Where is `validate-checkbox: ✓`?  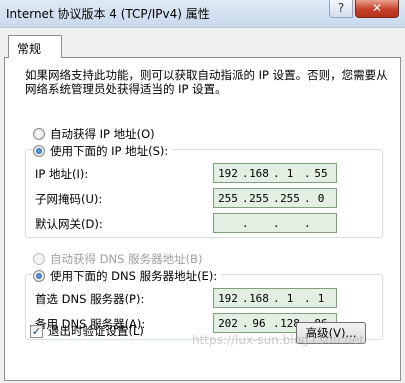 validate-checkbox: ✓ is located at coordinates (36, 331).